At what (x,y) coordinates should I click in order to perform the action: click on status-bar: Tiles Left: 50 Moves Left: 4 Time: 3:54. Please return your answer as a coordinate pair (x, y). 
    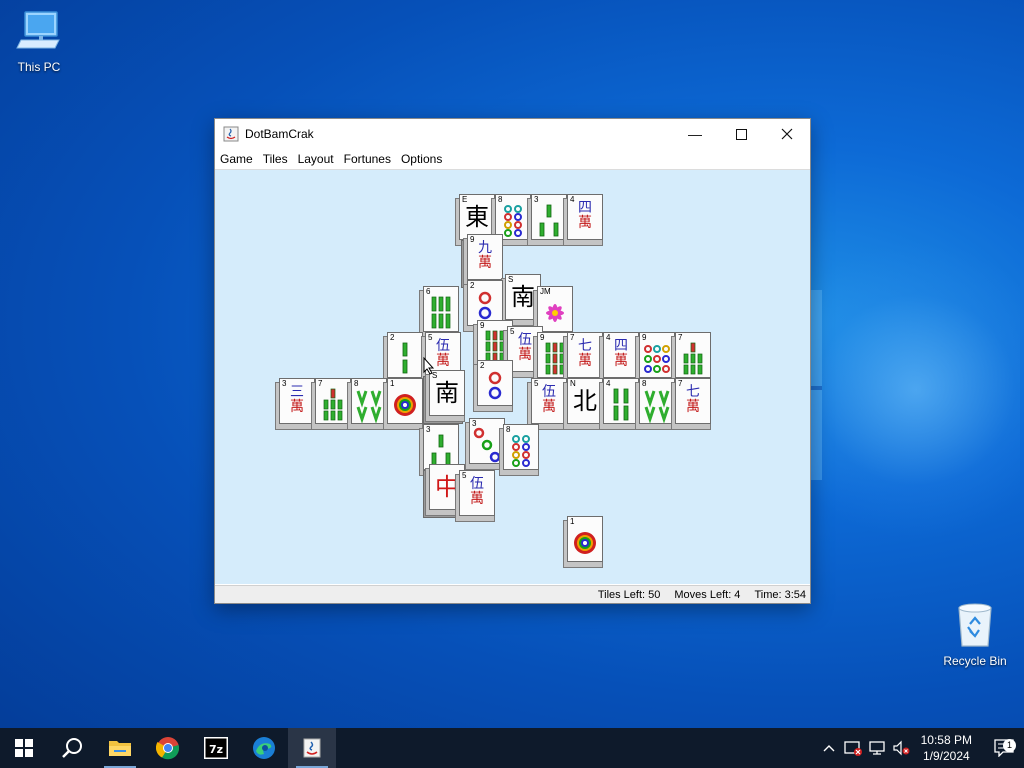
    Looking at the image, I should click on (512, 594).